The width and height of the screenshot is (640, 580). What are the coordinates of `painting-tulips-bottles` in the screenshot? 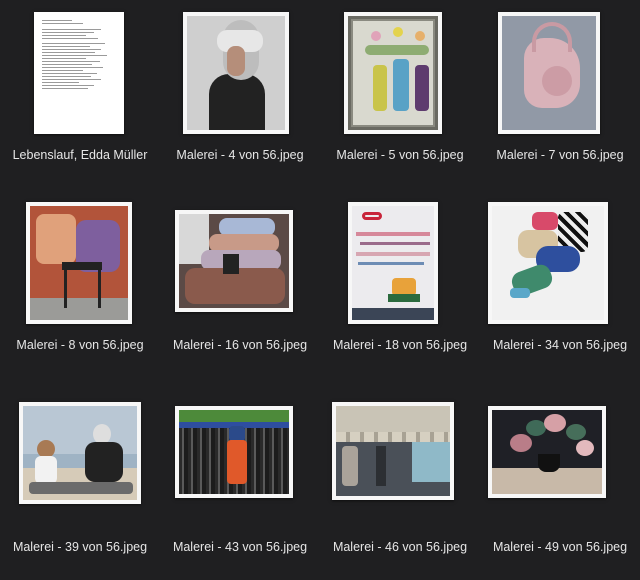 It's located at (393, 73).